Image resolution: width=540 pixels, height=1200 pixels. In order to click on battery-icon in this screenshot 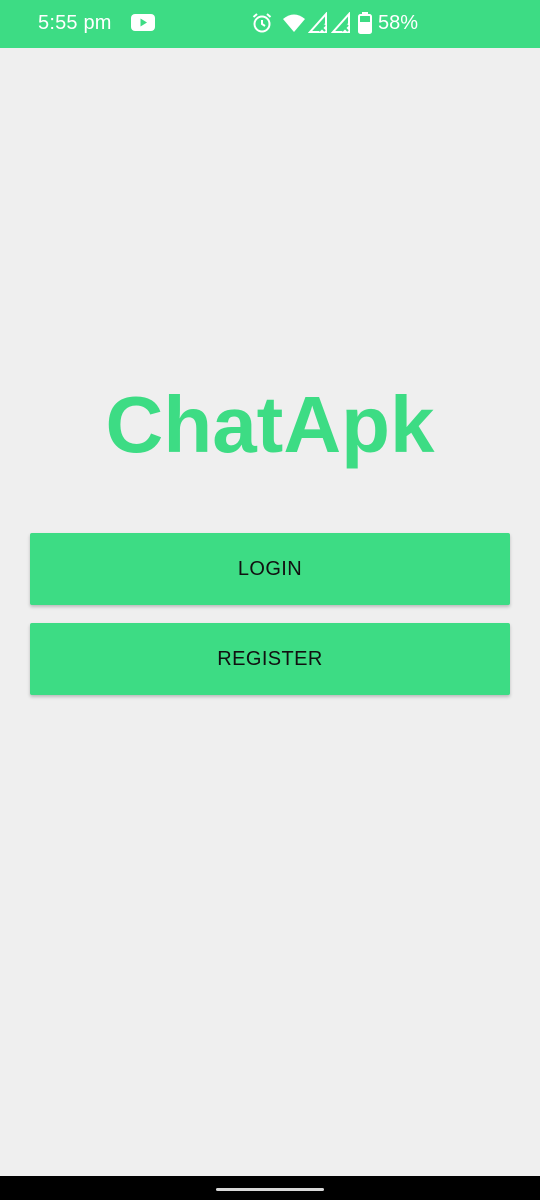, I will do `click(365, 23)`.